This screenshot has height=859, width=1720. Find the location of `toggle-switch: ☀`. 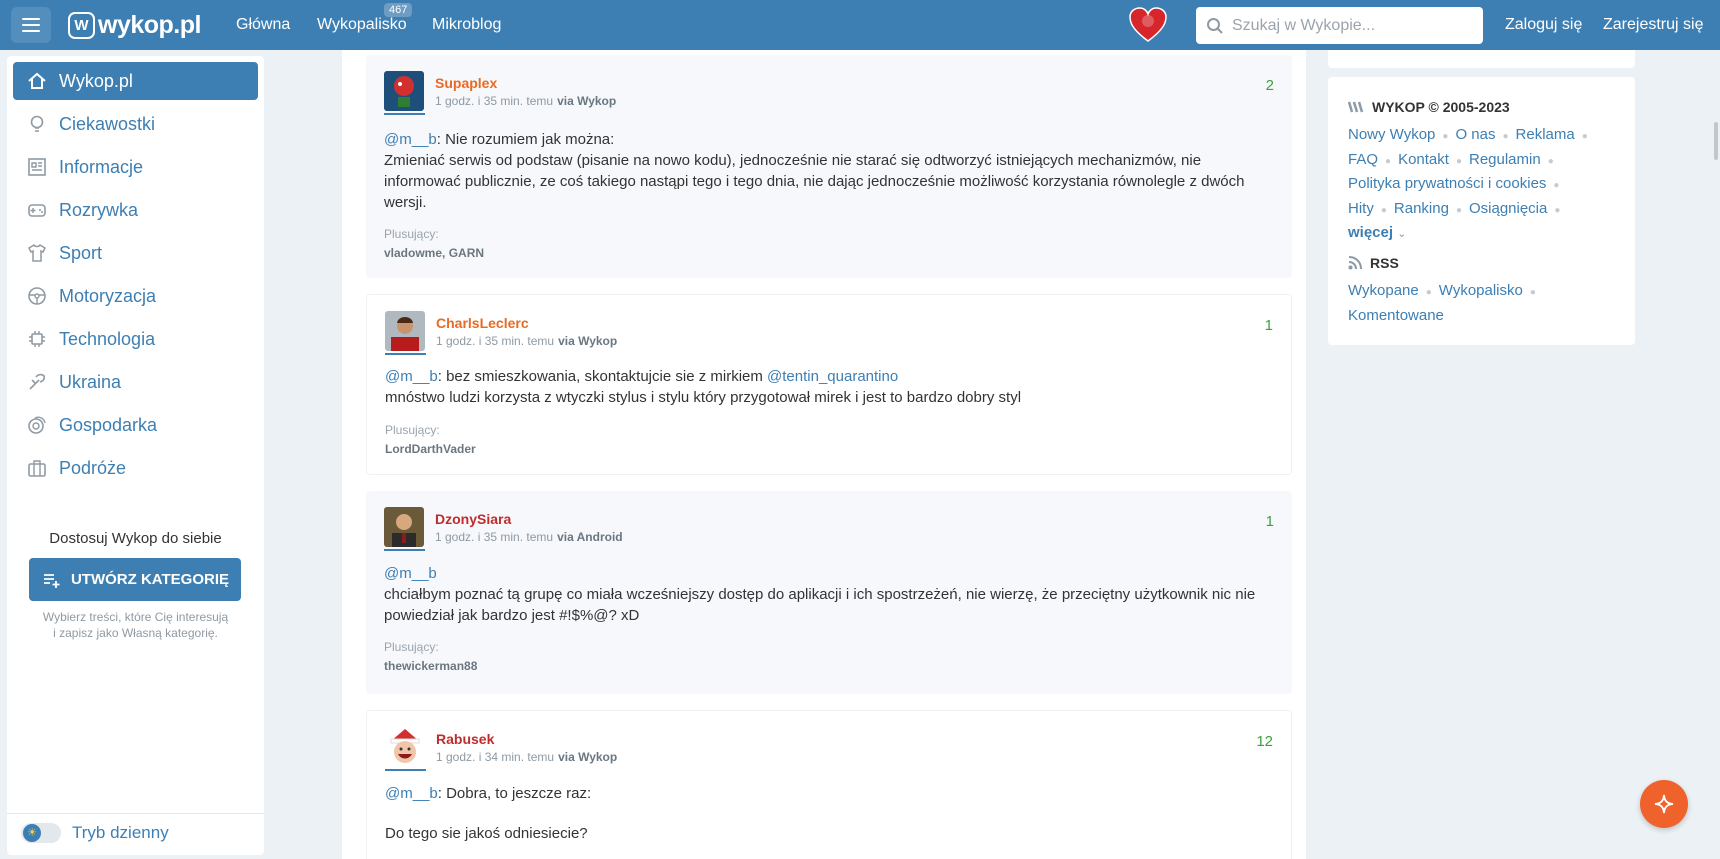

toggle-switch: ☀ is located at coordinates (41, 833).